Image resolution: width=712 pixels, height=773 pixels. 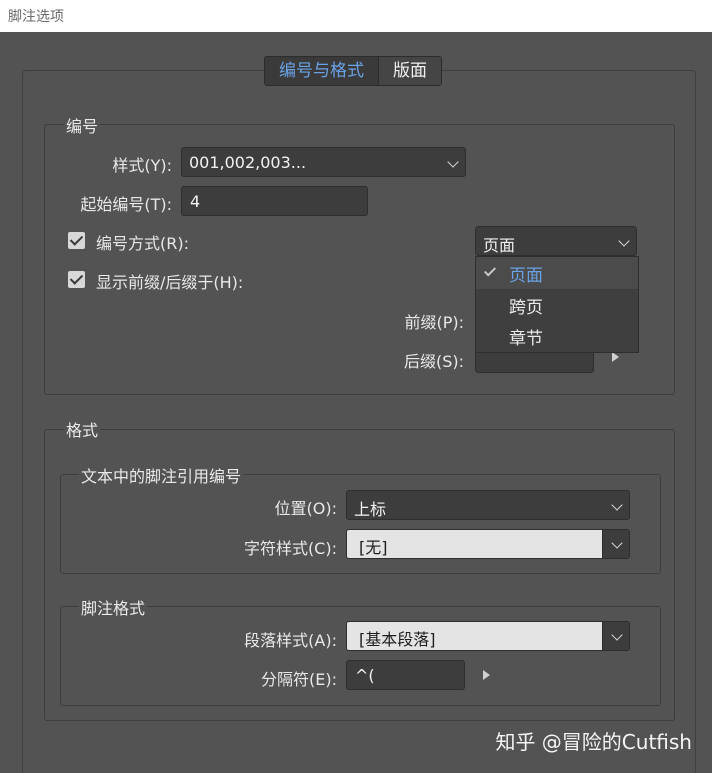 What do you see at coordinates (410, 71) in the screenshot?
I see `tab-layout: 版面` at bounding box center [410, 71].